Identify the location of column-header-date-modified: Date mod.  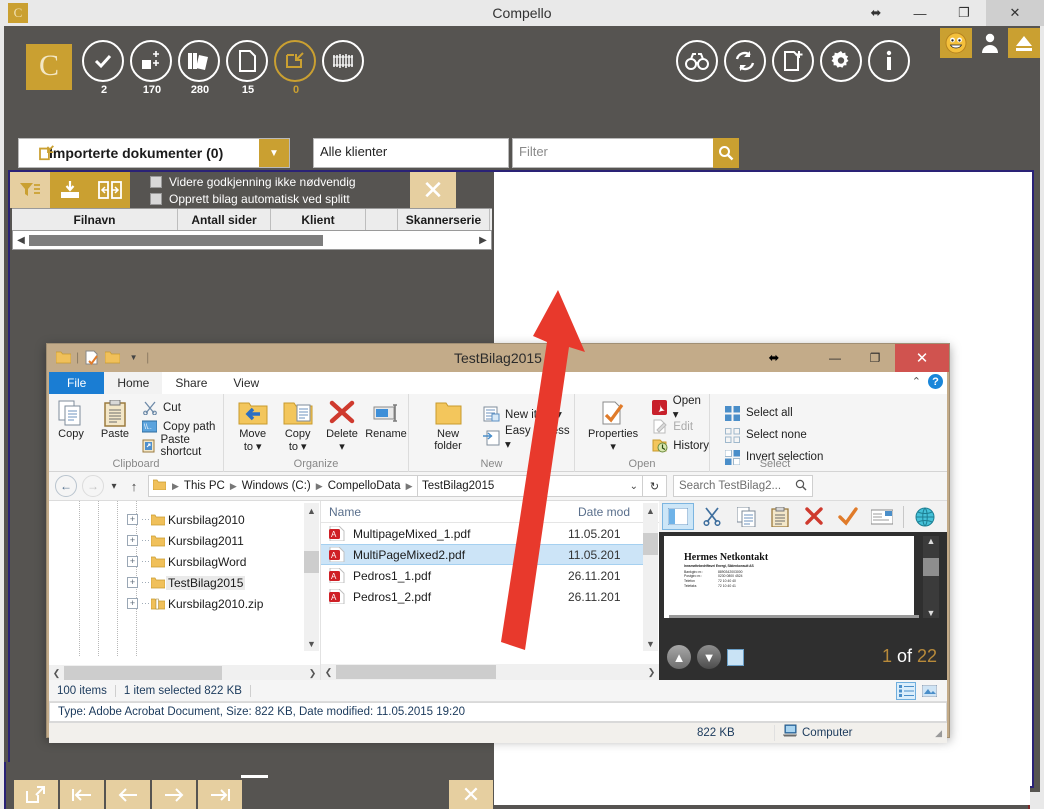
(611, 512).